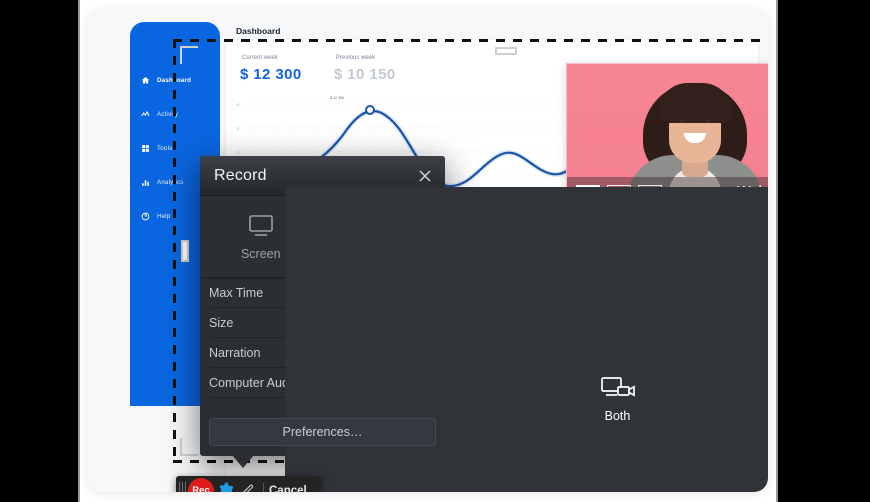 The image size is (870, 502). What do you see at coordinates (260, 58) in the screenshot?
I see `current-week-label: Current week` at bounding box center [260, 58].